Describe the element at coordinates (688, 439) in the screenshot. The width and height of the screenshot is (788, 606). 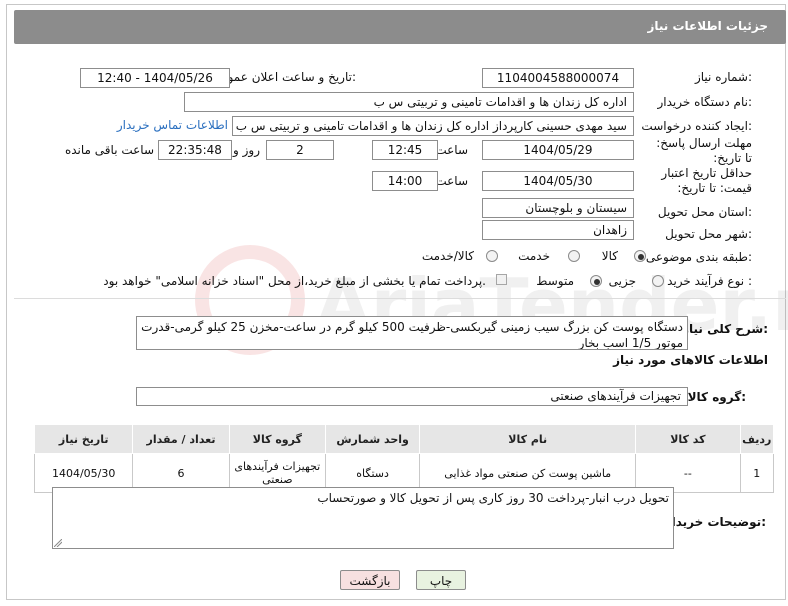
I see `col-code: کد کالا` at that location.